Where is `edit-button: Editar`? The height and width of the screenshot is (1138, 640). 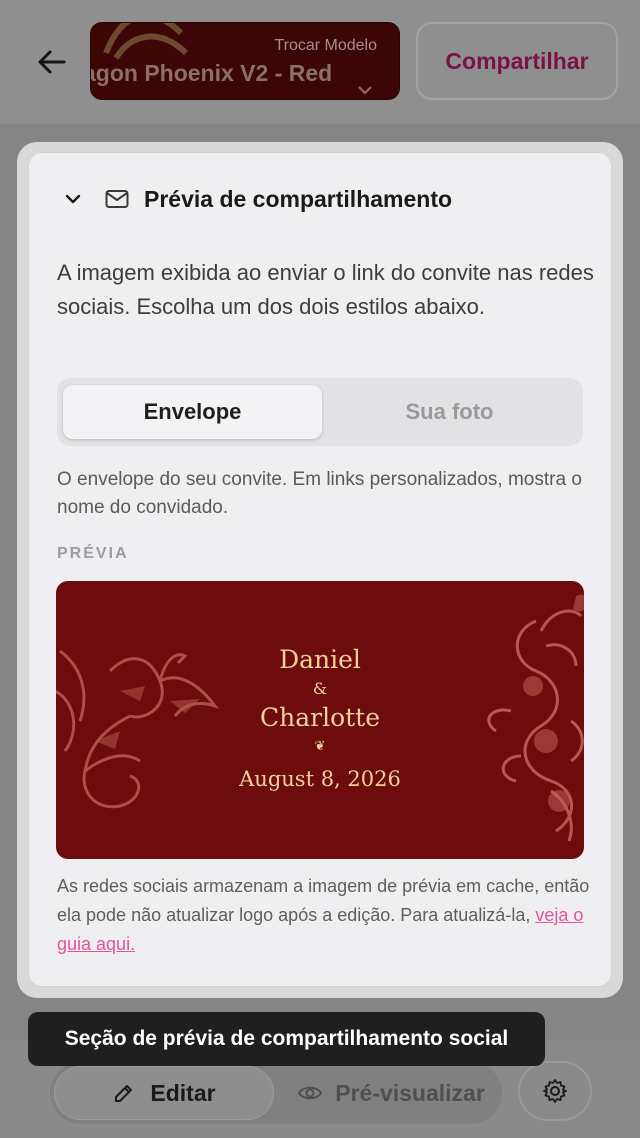
edit-button: Editar is located at coordinates (164, 1093).